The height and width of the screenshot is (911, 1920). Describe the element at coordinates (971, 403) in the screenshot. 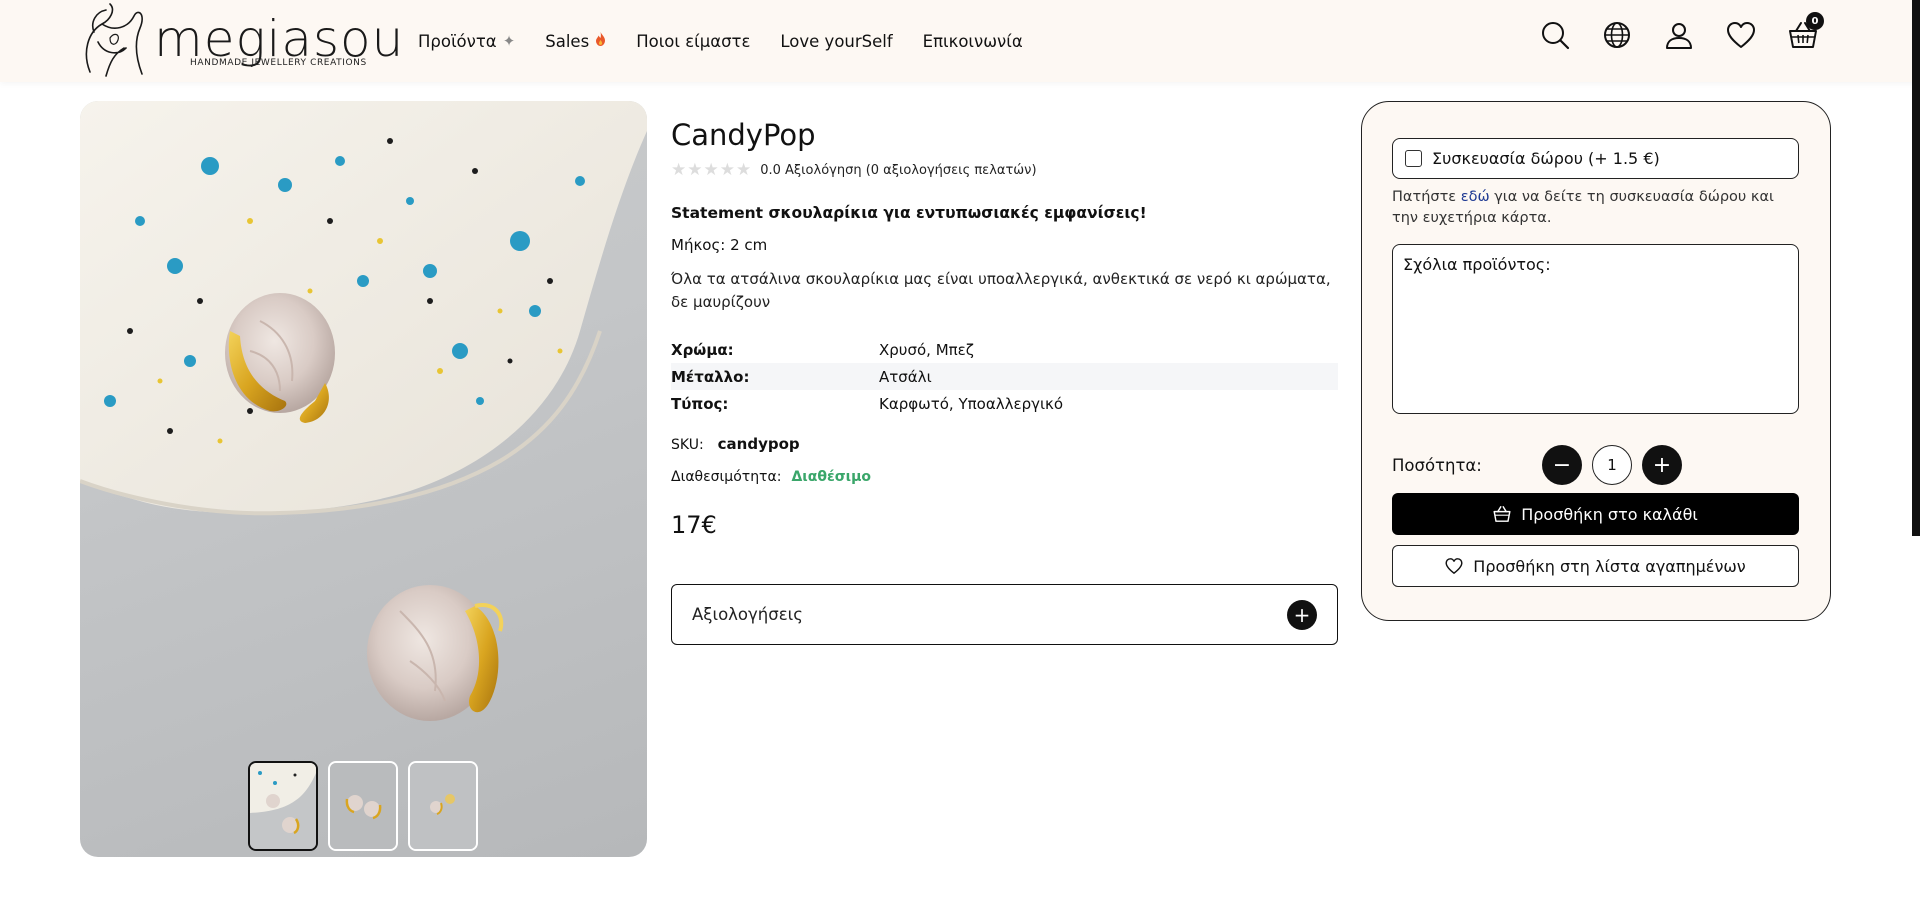

I see `attribute-value: Καρφωτό, Υποαλλεργικό` at that location.